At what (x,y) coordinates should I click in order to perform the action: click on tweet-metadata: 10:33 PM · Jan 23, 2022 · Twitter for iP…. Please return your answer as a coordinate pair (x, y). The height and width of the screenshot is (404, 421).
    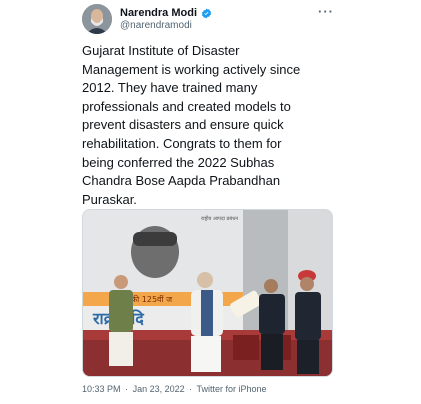
    Looking at the image, I should click on (175, 389).